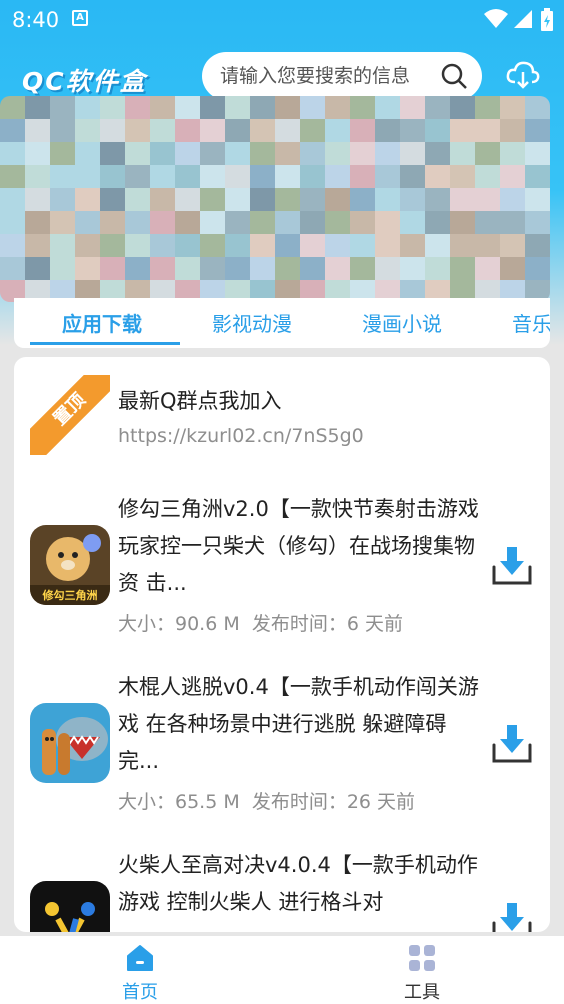 Image resolution: width=564 pixels, height=1004 pixels. What do you see at coordinates (252, 322) in the screenshot?
I see `tab-film-anime: 影视动漫` at bounding box center [252, 322].